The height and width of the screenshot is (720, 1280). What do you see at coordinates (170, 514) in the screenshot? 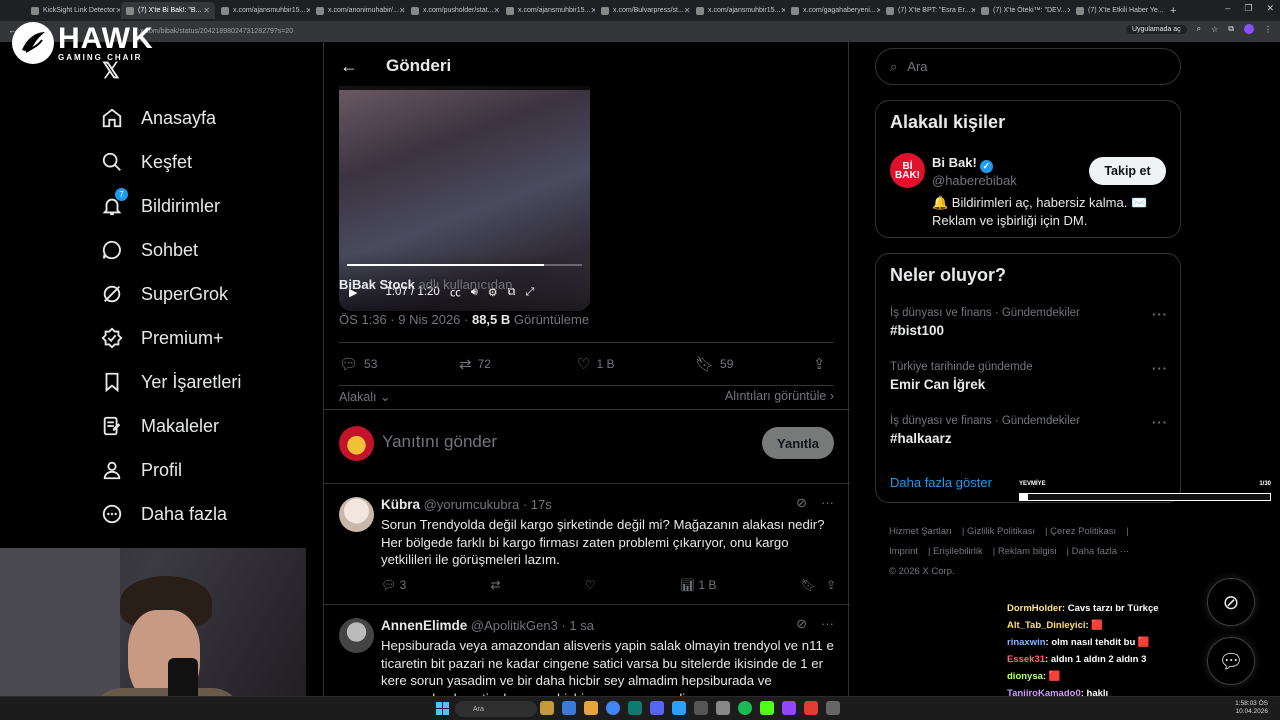
I see `nav-item-more: Daha fazla` at bounding box center [170, 514].